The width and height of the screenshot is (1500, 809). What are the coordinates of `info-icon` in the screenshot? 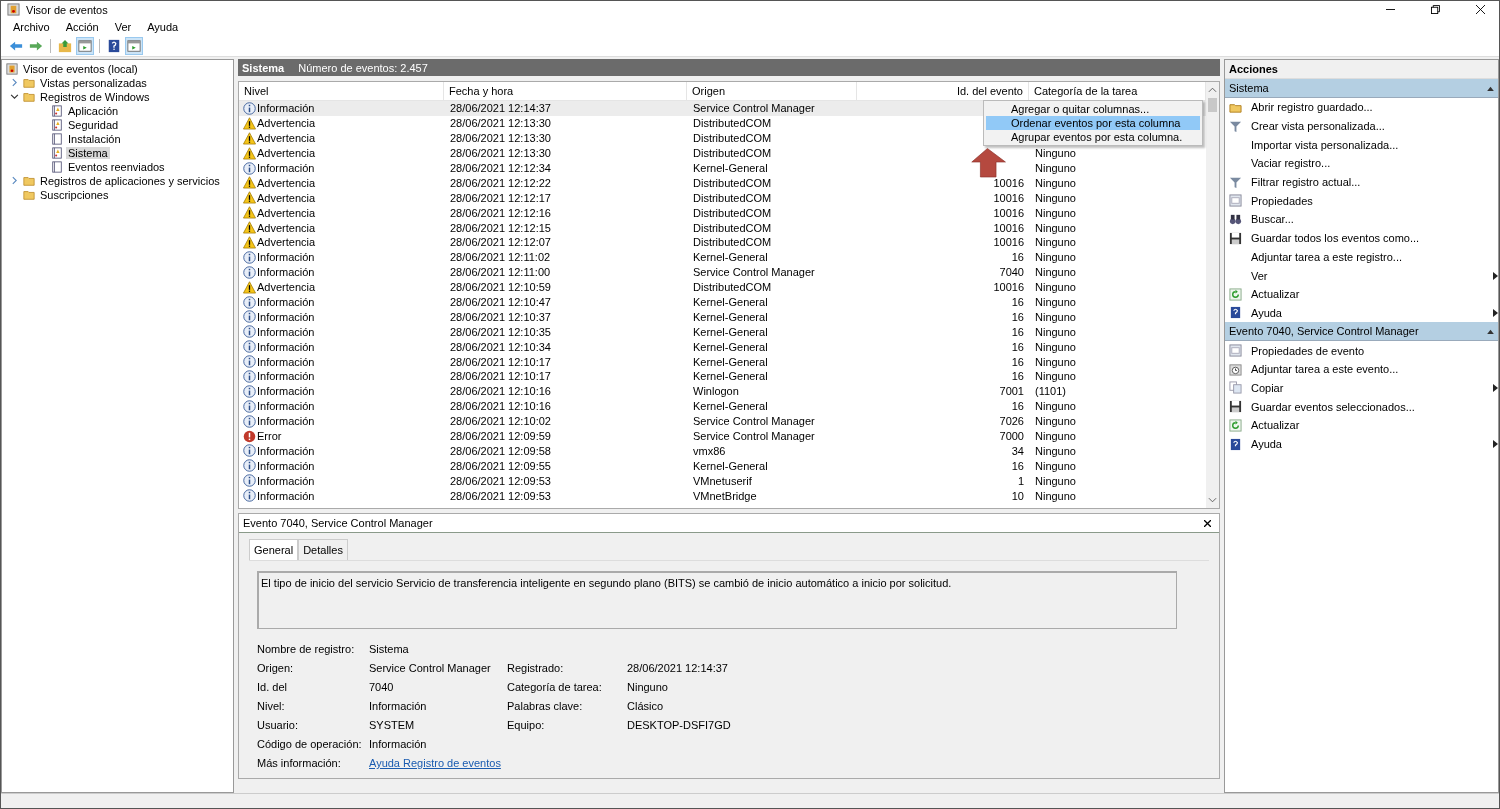 It's located at (249, 481).